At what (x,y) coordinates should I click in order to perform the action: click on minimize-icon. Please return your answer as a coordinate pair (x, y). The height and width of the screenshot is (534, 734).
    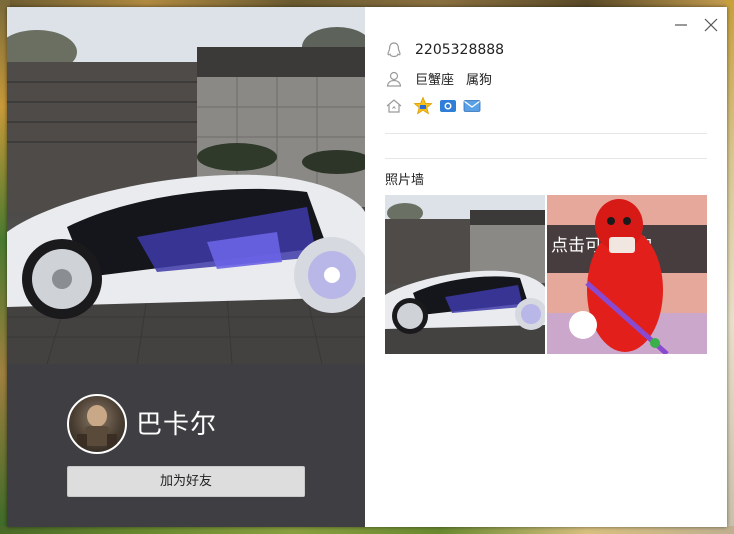
    Looking at the image, I should click on (681, 25).